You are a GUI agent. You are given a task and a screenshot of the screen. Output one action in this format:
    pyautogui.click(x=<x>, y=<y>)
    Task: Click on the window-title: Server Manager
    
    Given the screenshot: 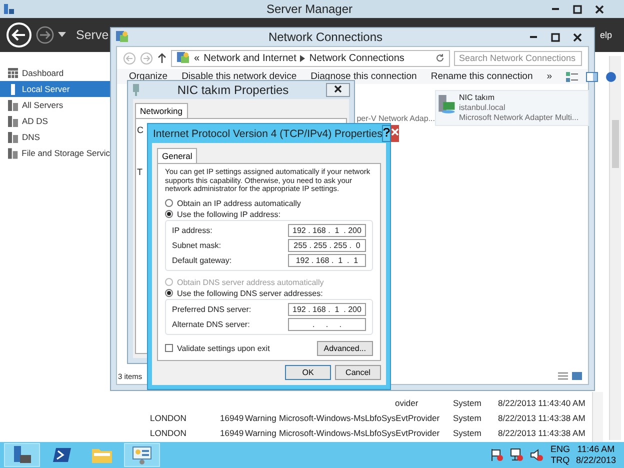 What is the action you would take?
    pyautogui.click(x=309, y=9)
    